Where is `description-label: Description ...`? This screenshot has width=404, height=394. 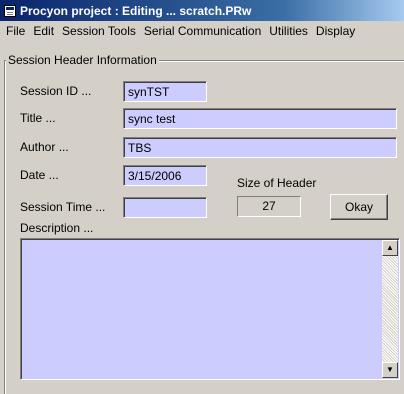 description-label: Description ... is located at coordinates (57, 228).